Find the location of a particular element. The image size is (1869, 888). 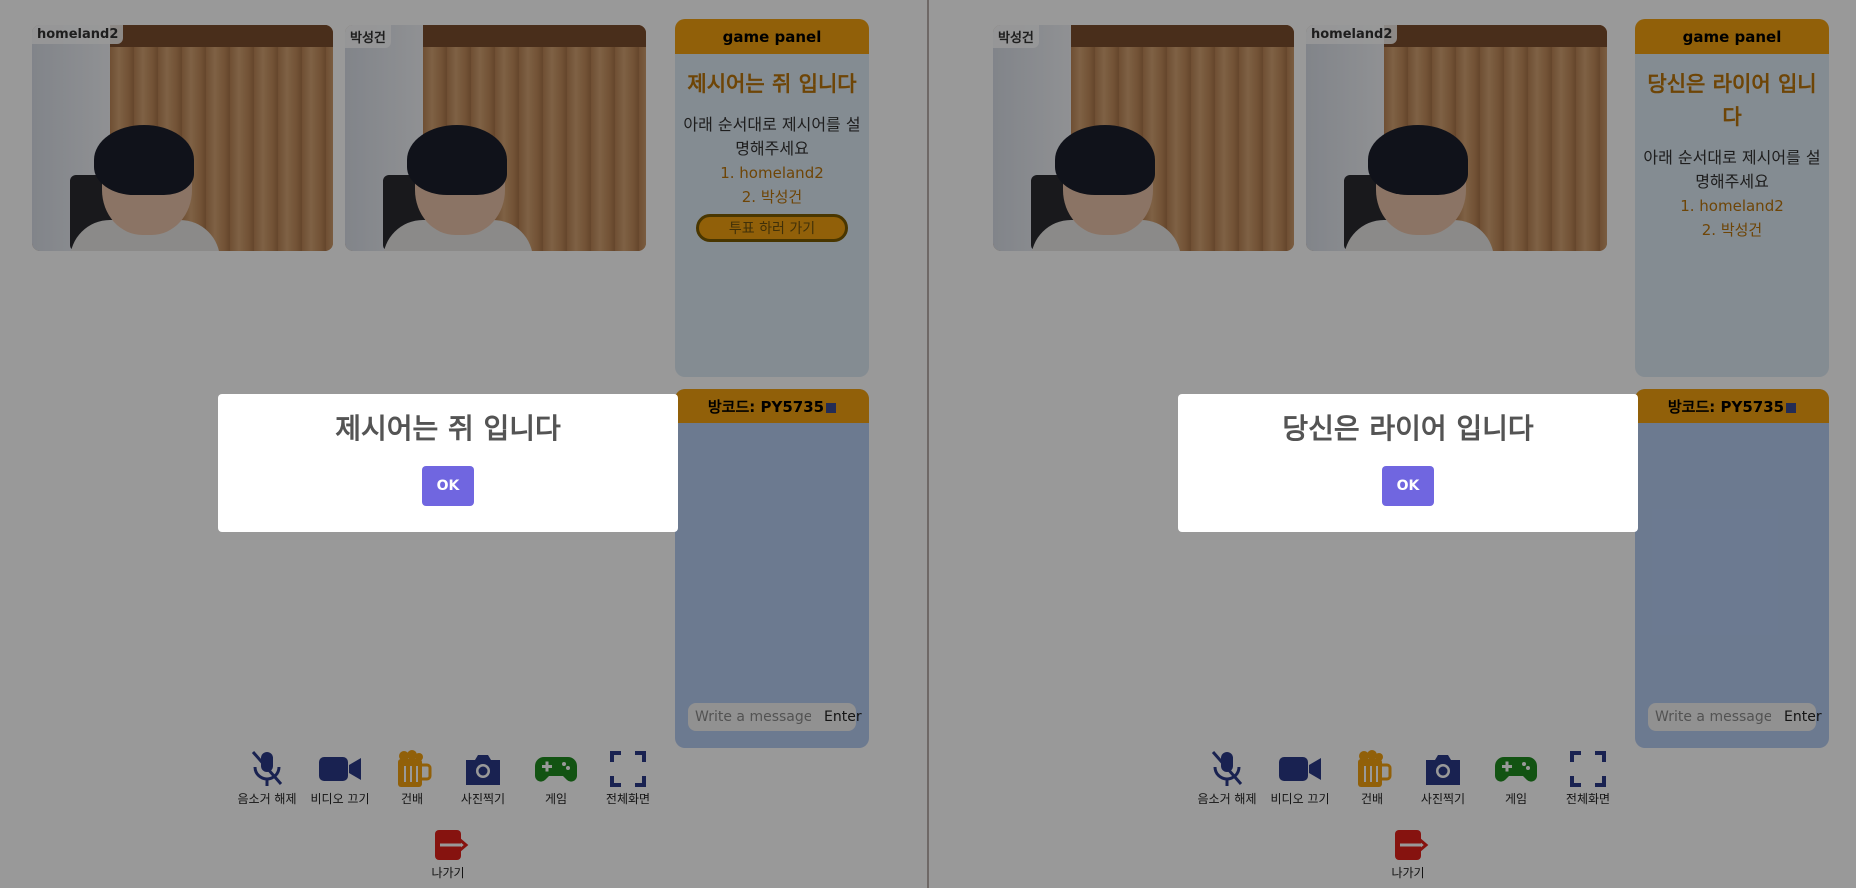

alert-title: 당신은 라이어 입니다 is located at coordinates (1408, 428).